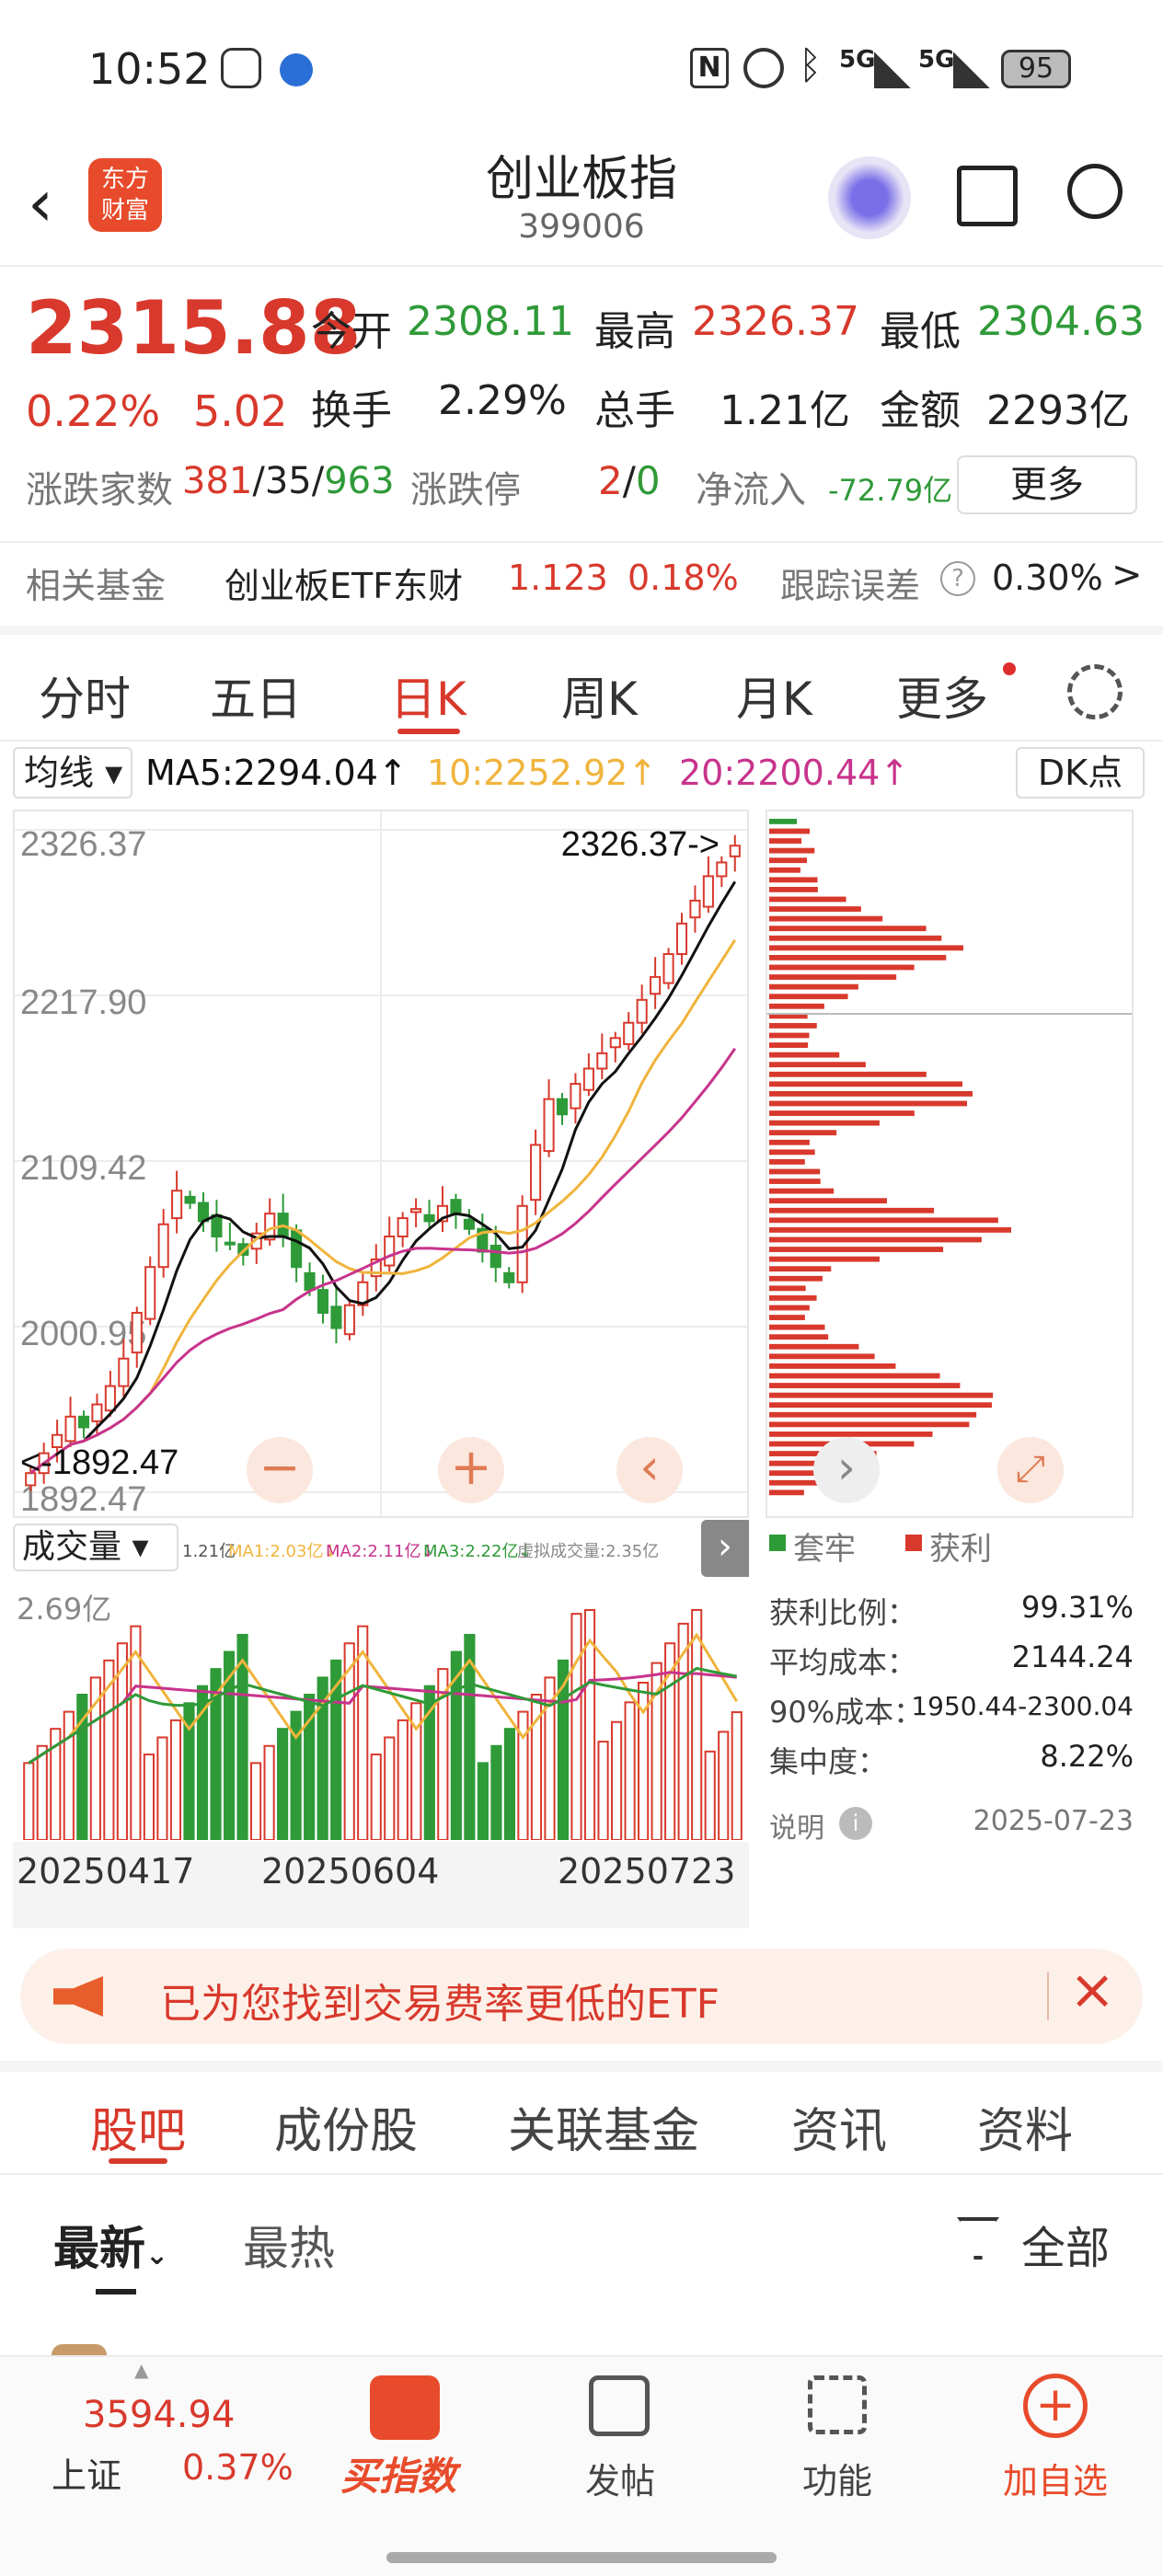 Image resolution: width=1163 pixels, height=2576 pixels. I want to click on buy-index-icon, so click(405, 2407).